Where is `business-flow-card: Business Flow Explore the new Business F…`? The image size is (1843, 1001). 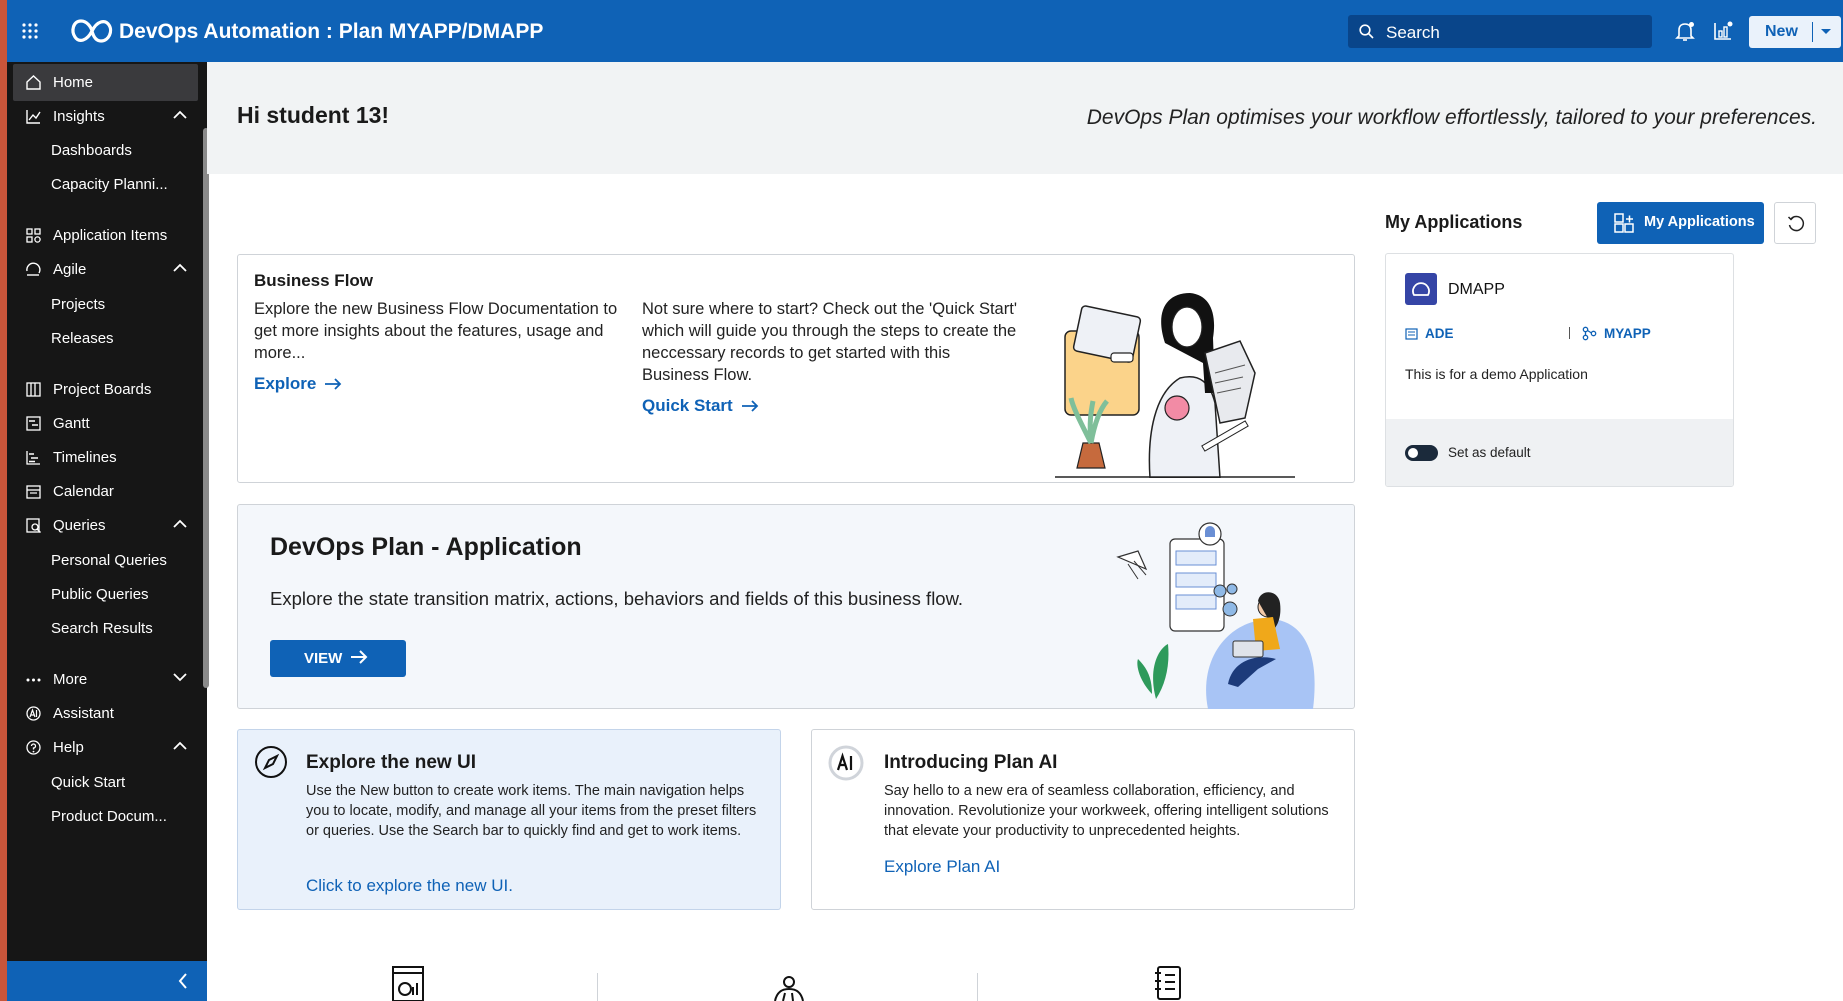 business-flow-card: Business Flow Explore the new Business F… is located at coordinates (796, 368).